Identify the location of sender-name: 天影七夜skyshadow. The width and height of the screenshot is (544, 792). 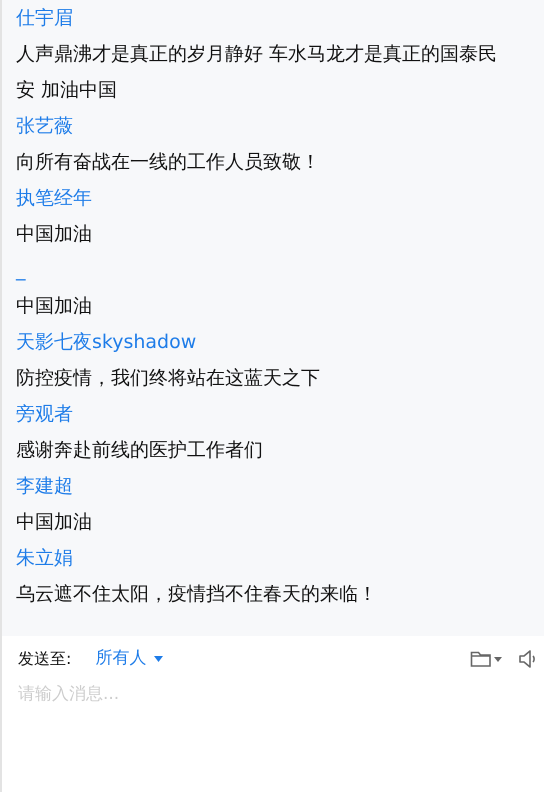
(106, 342).